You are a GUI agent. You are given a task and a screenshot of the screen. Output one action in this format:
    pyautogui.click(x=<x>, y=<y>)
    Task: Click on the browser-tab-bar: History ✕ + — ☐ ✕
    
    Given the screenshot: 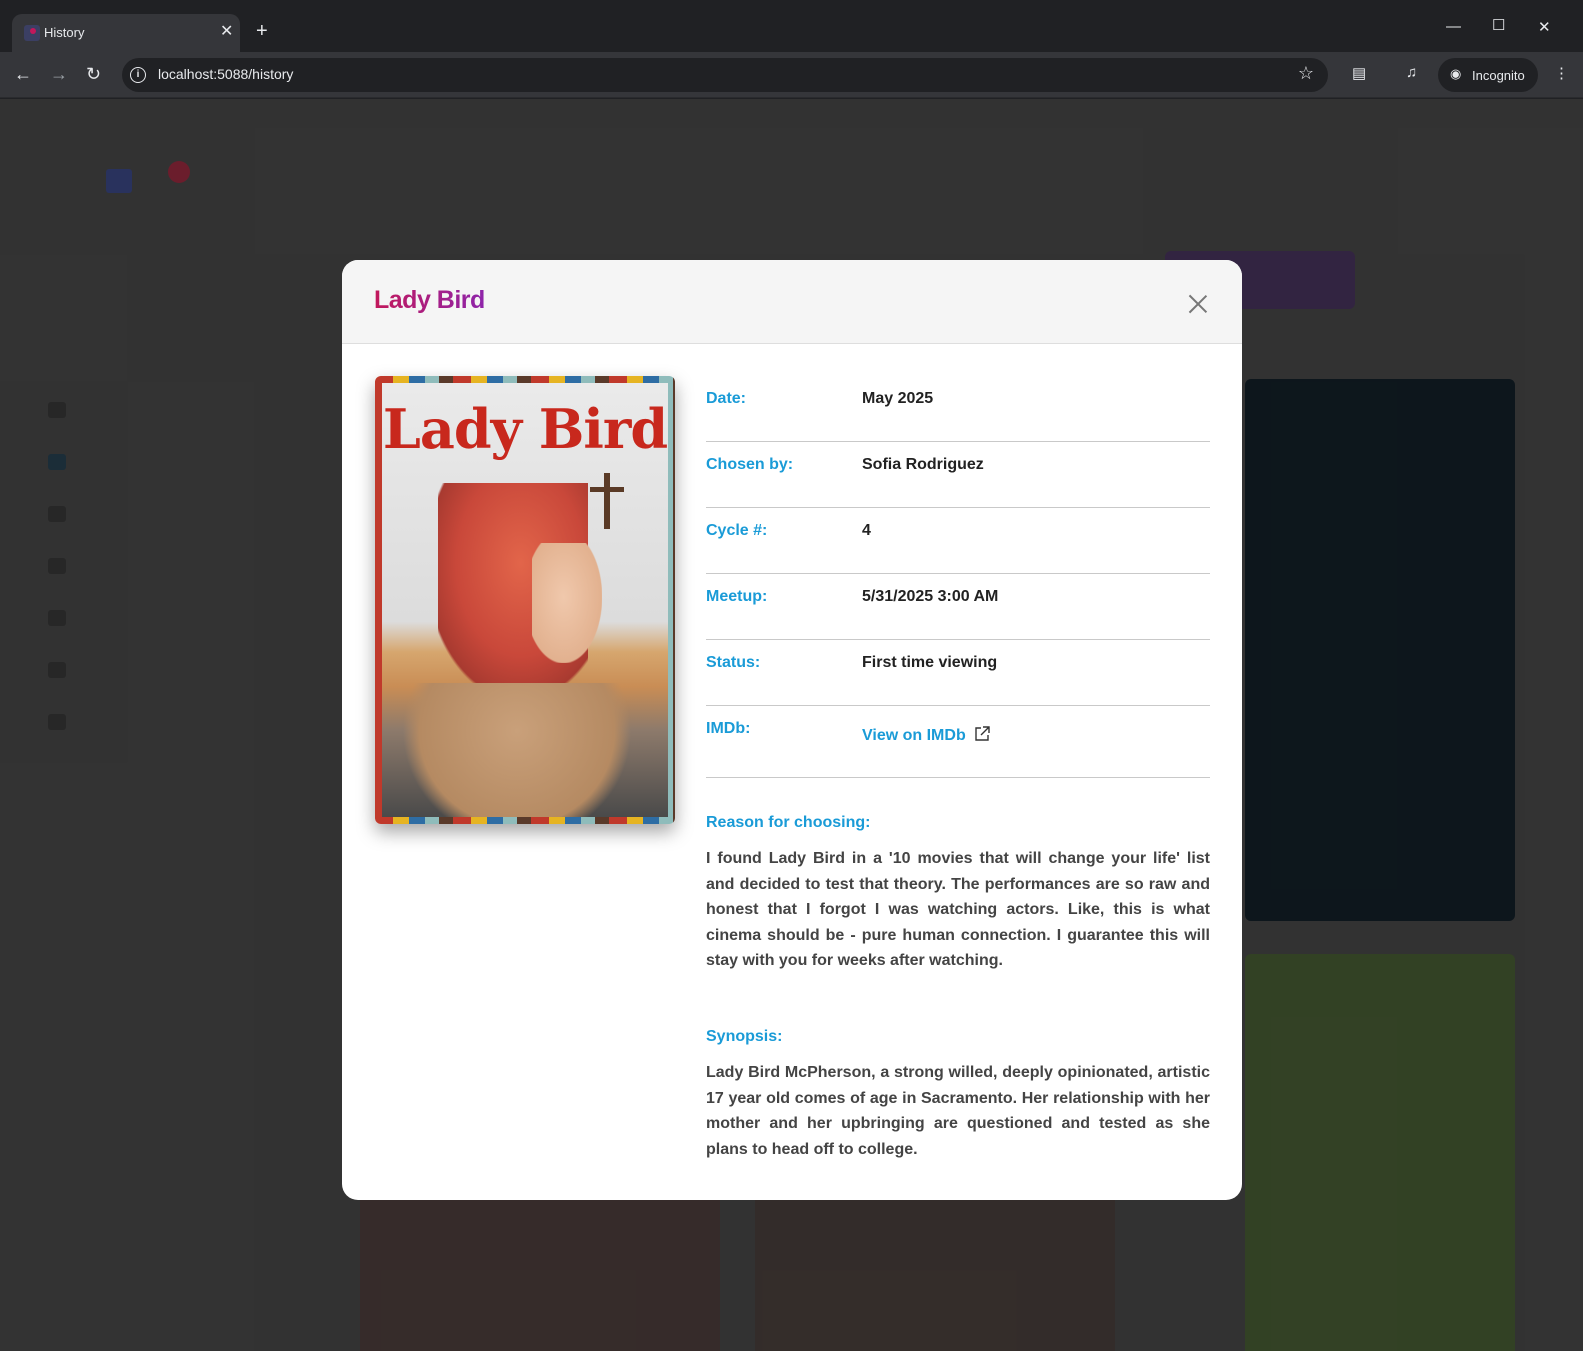 What is the action you would take?
    pyautogui.click(x=791, y=26)
    